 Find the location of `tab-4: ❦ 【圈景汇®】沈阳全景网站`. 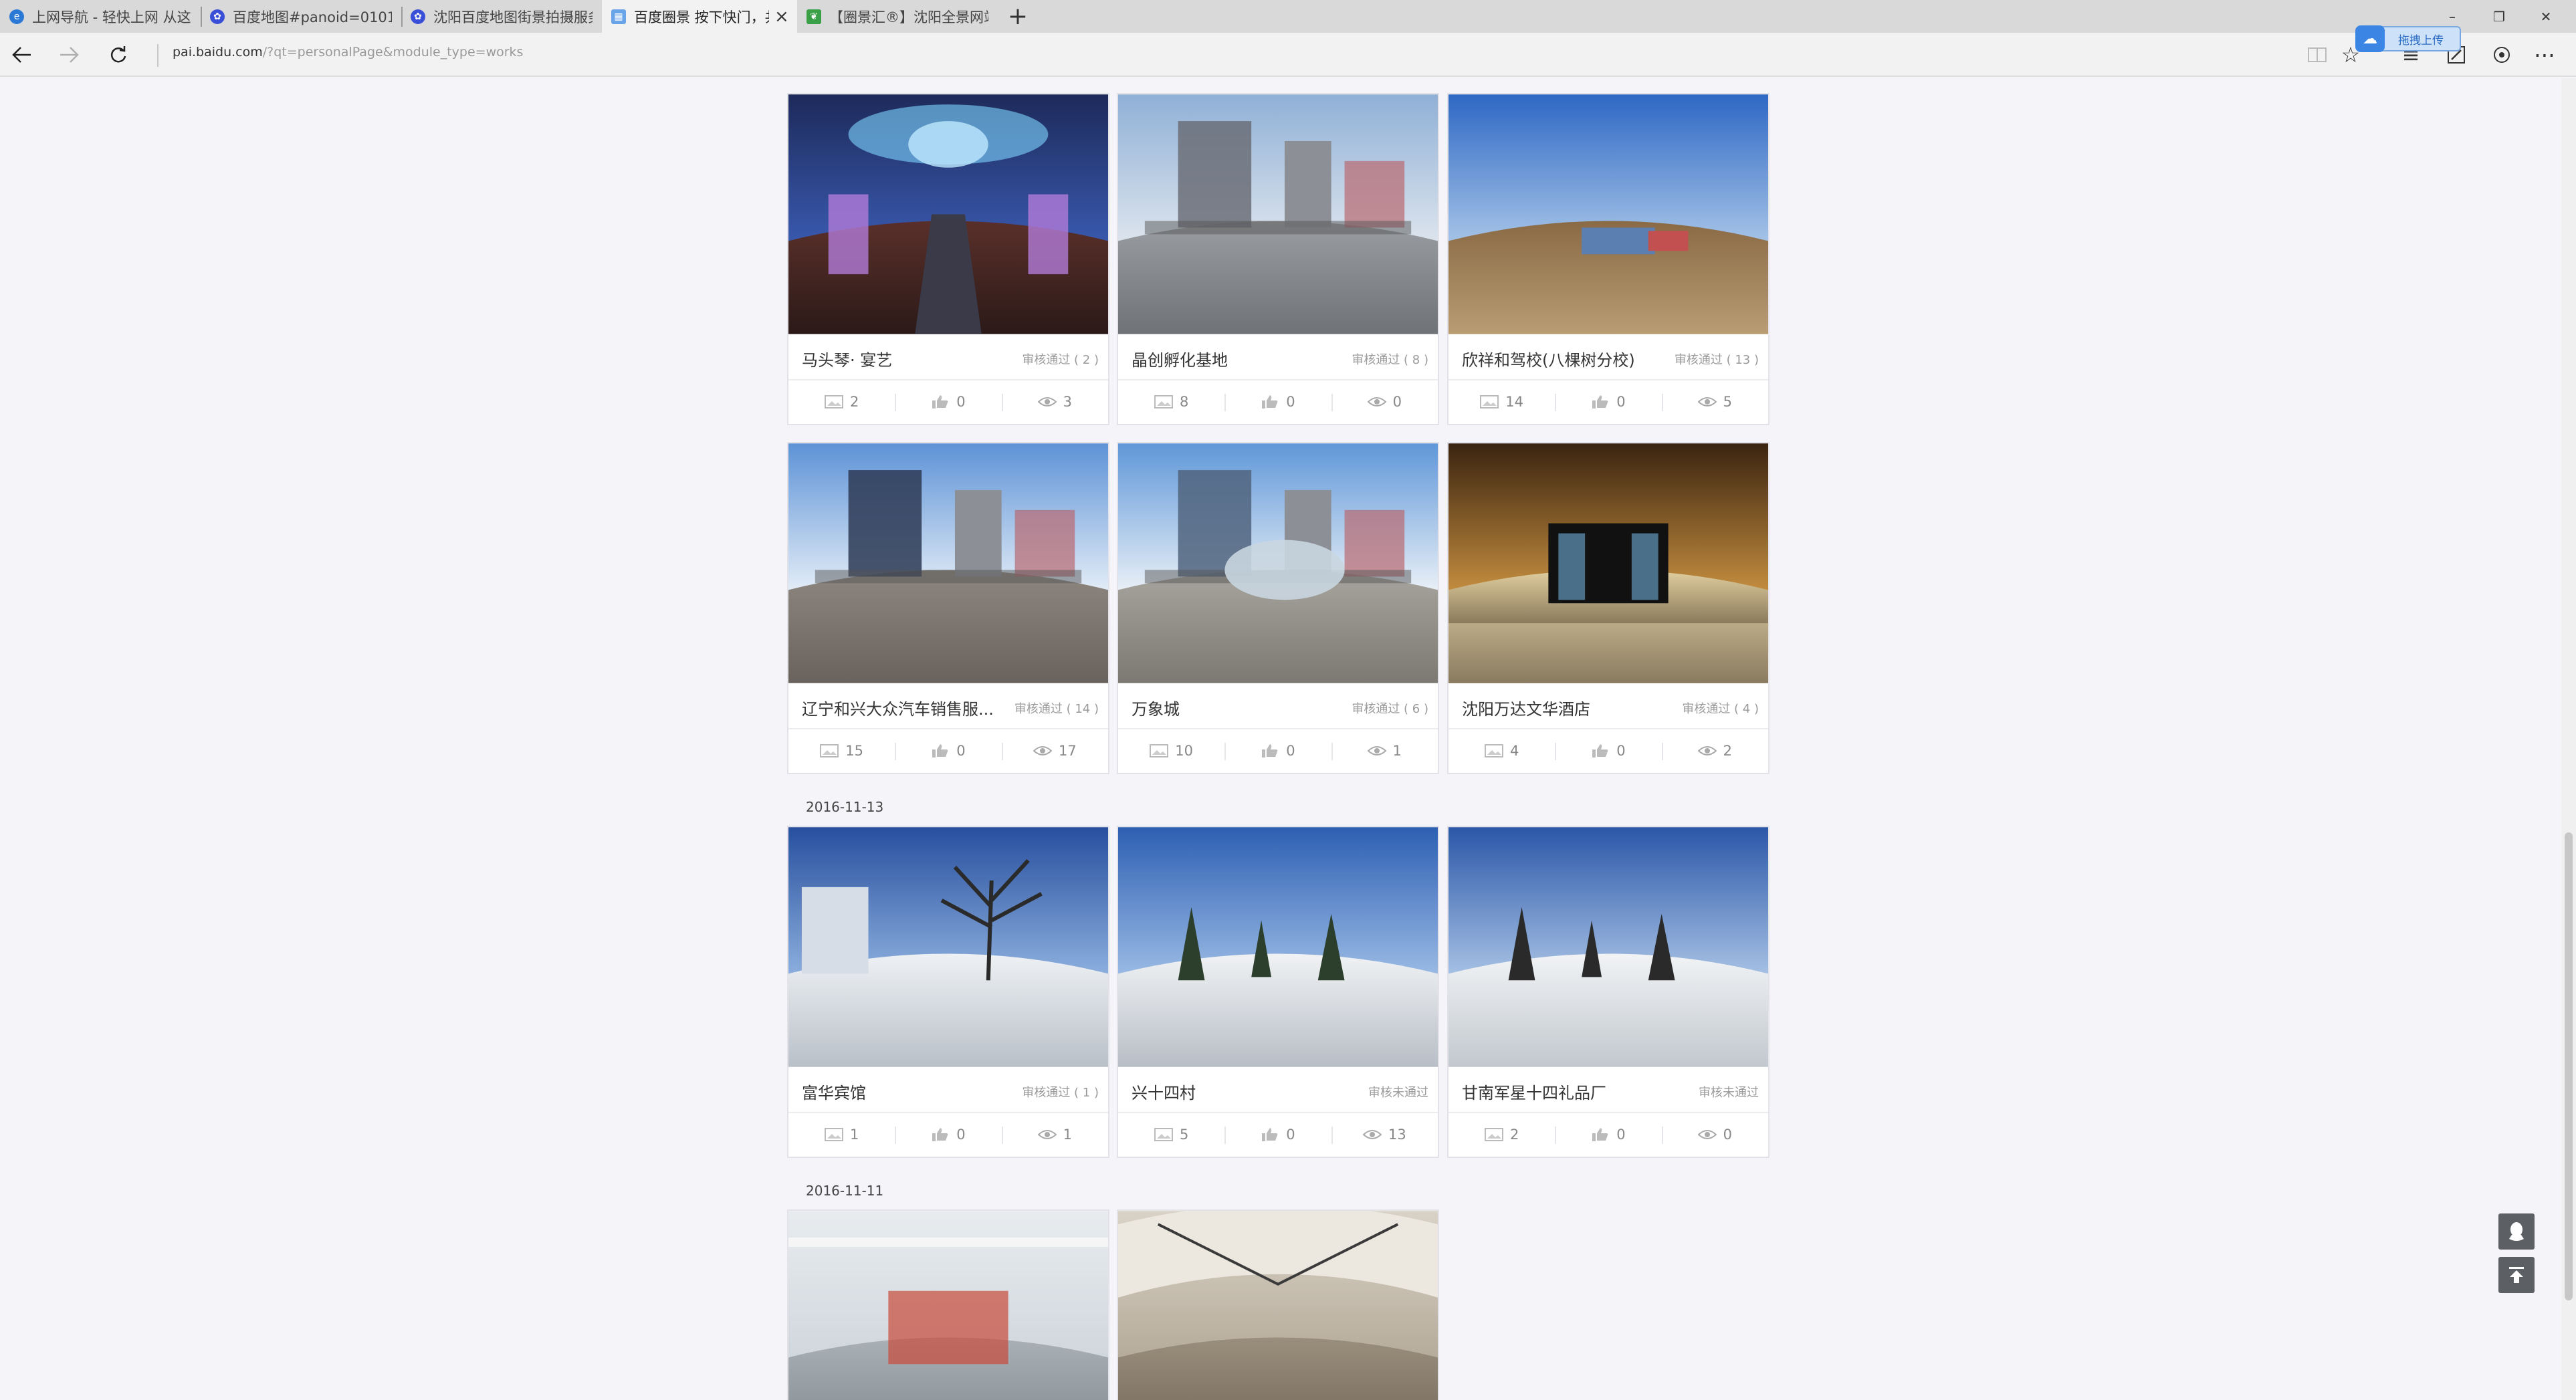

tab-4: ❦ 【圈景汇®】沈阳全景网站 is located at coordinates (898, 16).